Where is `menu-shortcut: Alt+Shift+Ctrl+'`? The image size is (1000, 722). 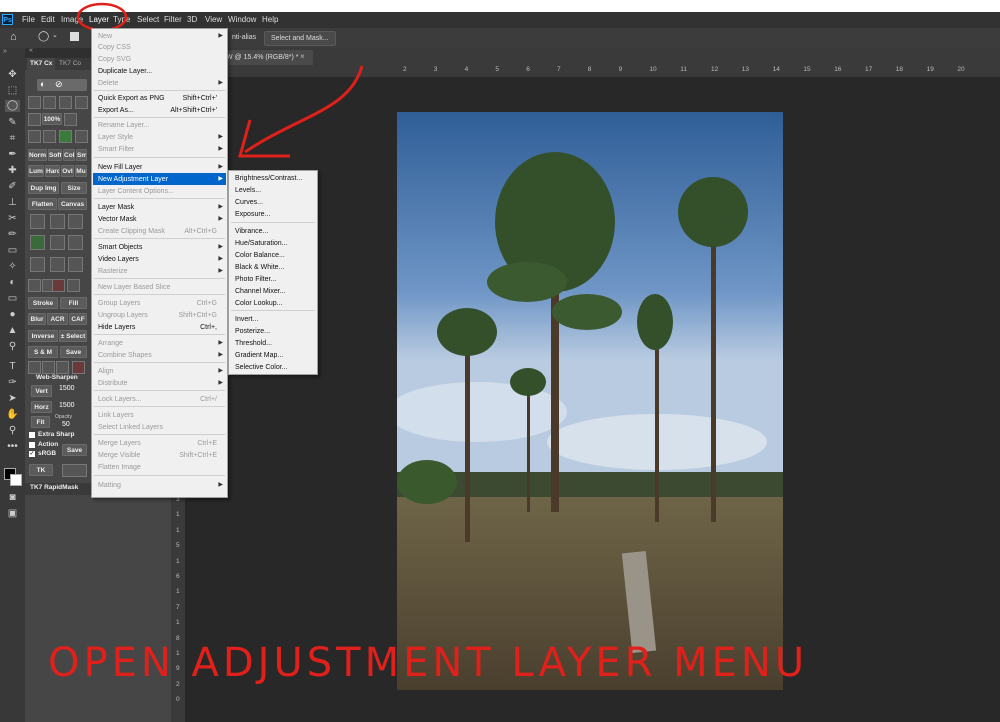 menu-shortcut: Alt+Shift+Ctrl+' is located at coordinates (193, 110).